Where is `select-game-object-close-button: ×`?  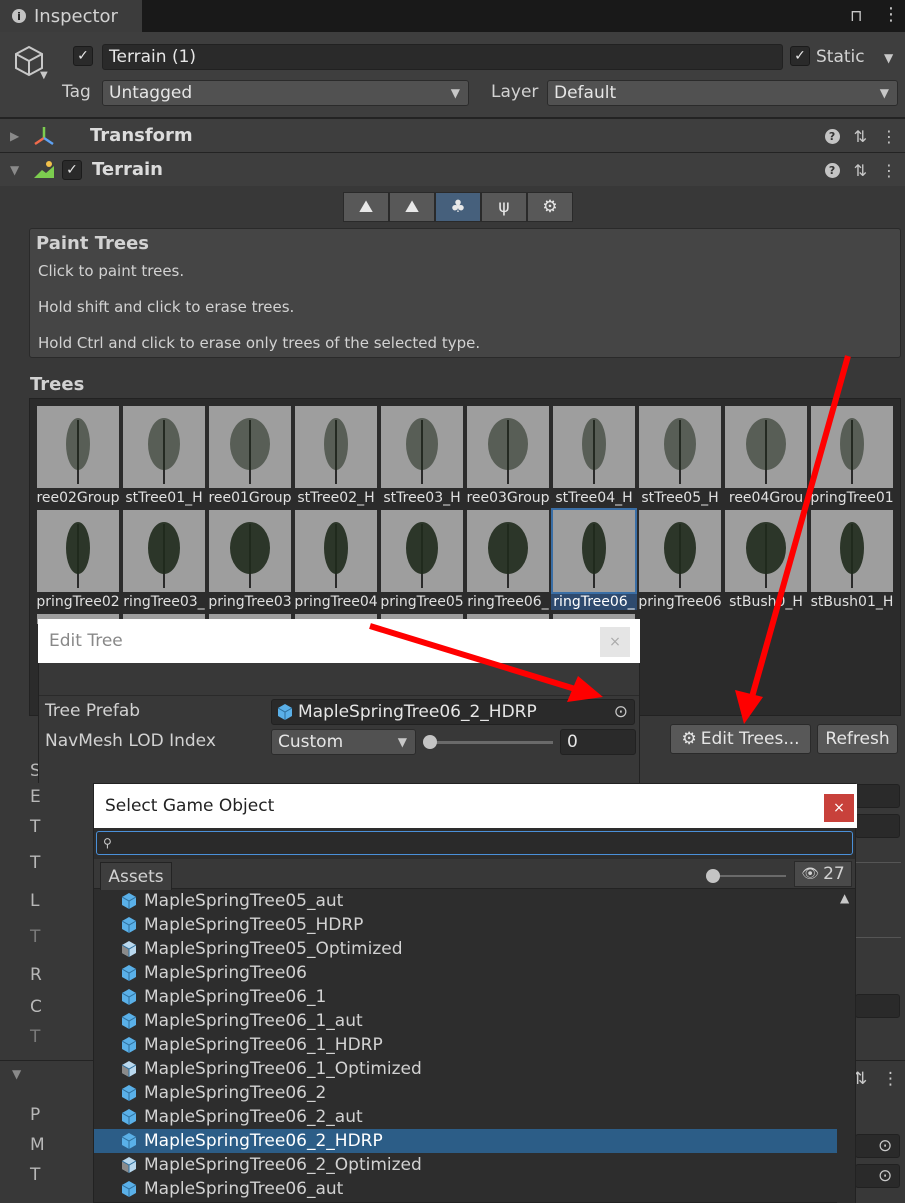
select-game-object-close-button: × is located at coordinates (839, 808).